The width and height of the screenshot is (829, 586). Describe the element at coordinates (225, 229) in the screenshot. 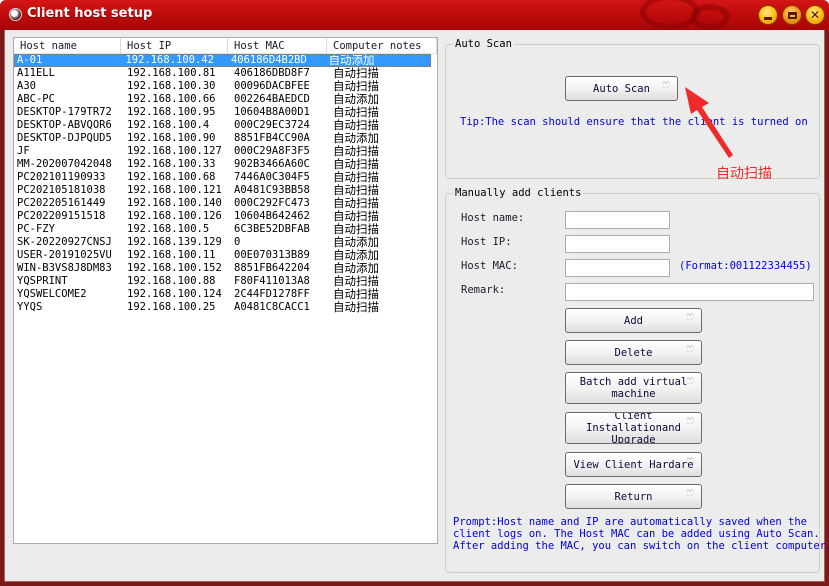

I see `host-list-row: PC-FZY 192.168.100.5 6C3BE52DBFAB 自动扫描` at that location.